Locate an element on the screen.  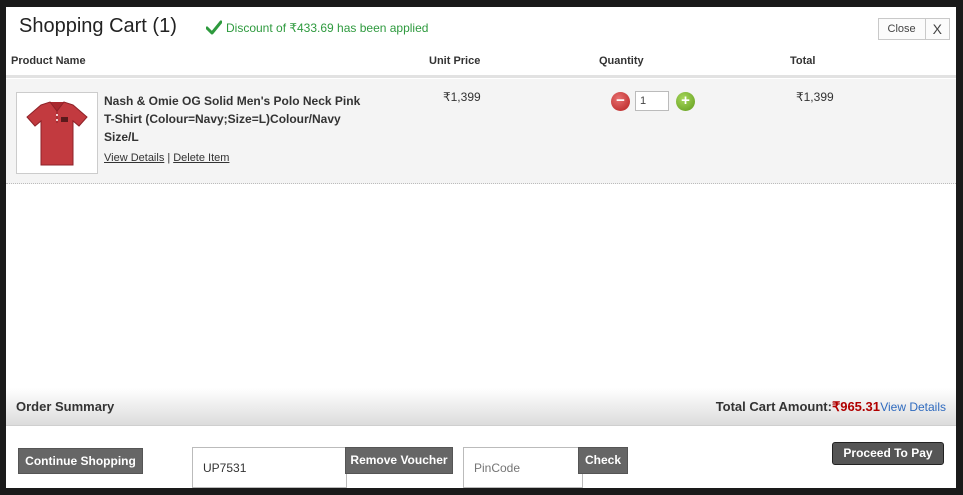
table-header: Product Name Unit Price Quantity Total is located at coordinates (481, 63).